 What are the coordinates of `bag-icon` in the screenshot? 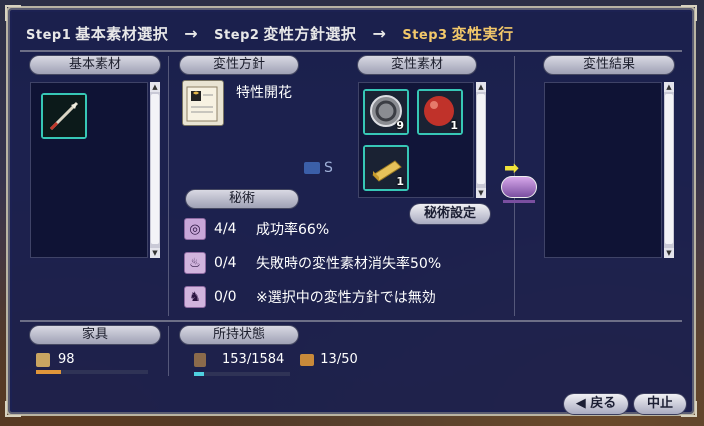 It's located at (200, 359).